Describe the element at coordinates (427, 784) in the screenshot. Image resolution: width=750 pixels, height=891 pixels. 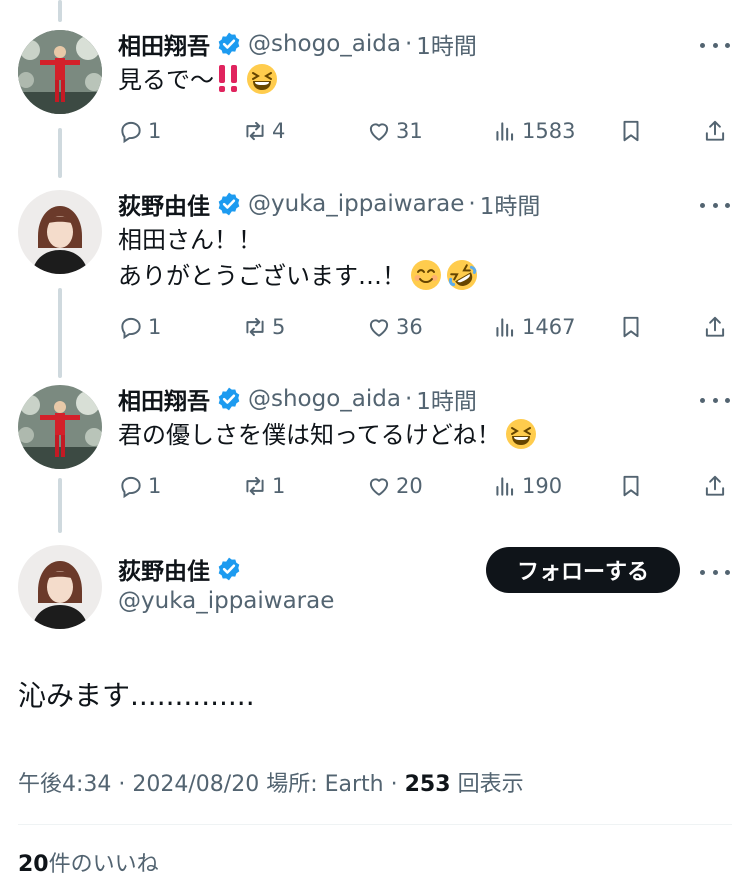
I see `views-count: 253` at that location.